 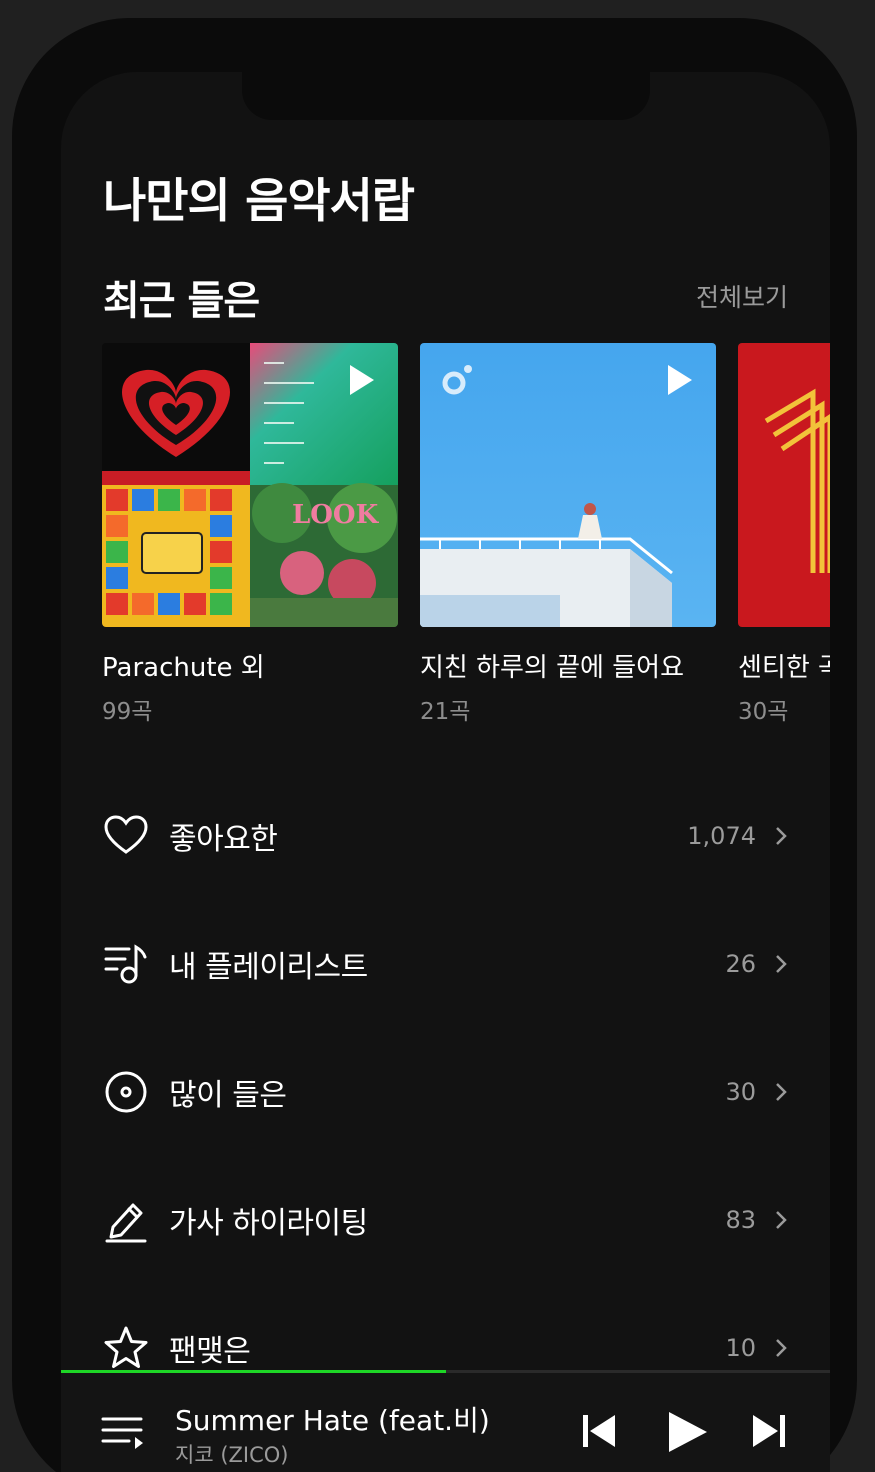 I want to click on previous-track-button, so click(x=599, y=1431).